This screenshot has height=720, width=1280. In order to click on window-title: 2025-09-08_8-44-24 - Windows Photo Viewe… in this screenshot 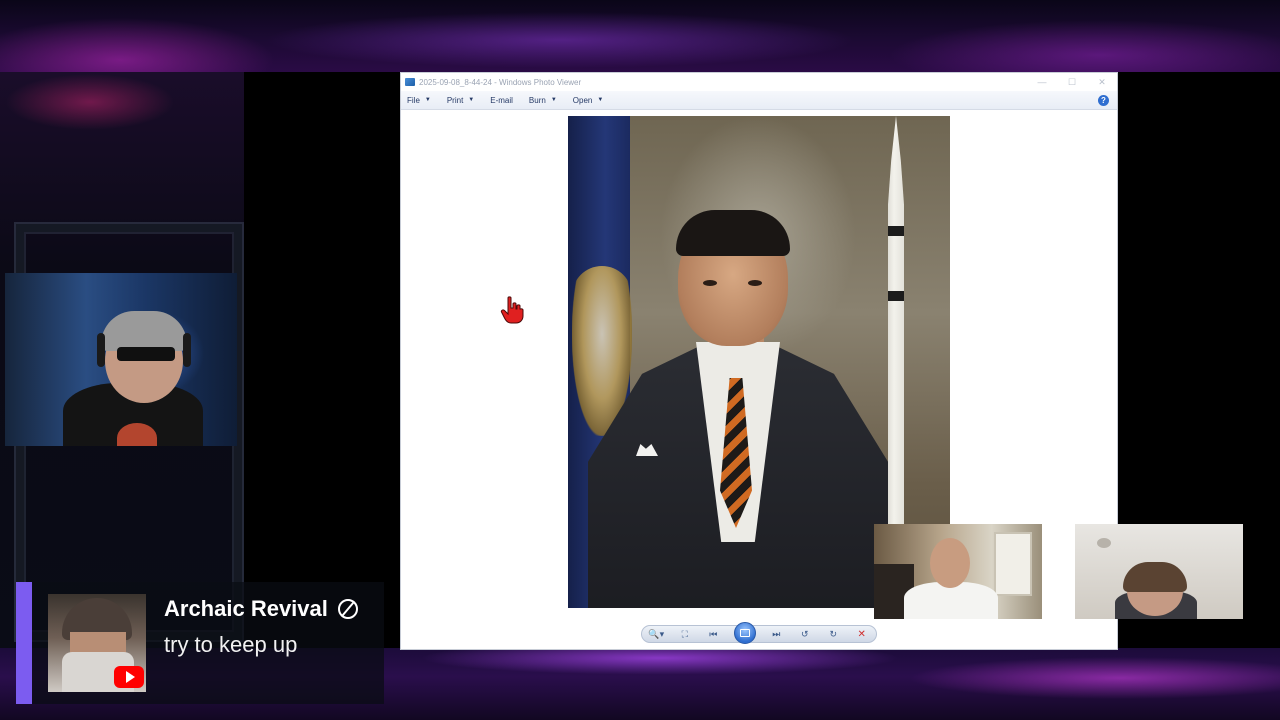, I will do `click(500, 82)`.